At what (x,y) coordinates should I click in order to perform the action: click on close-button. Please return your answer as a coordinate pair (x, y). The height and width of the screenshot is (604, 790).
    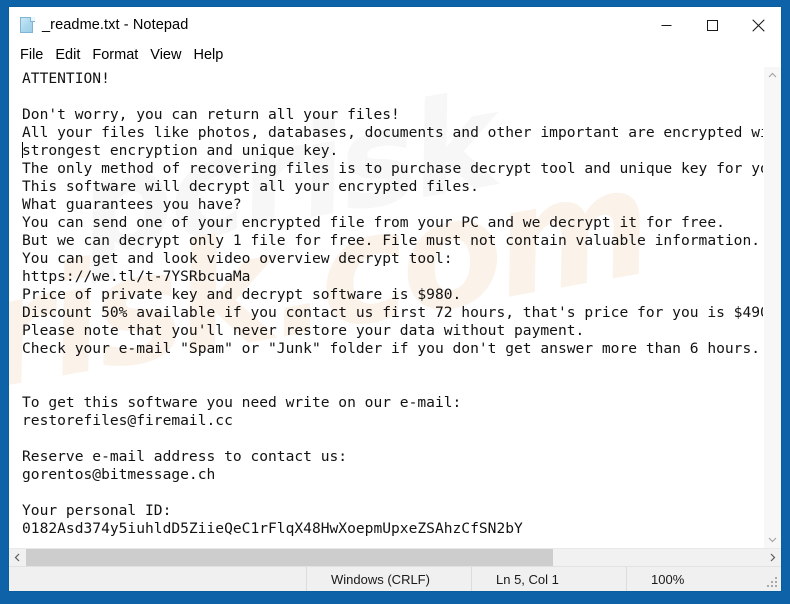
    Looking at the image, I should click on (758, 25).